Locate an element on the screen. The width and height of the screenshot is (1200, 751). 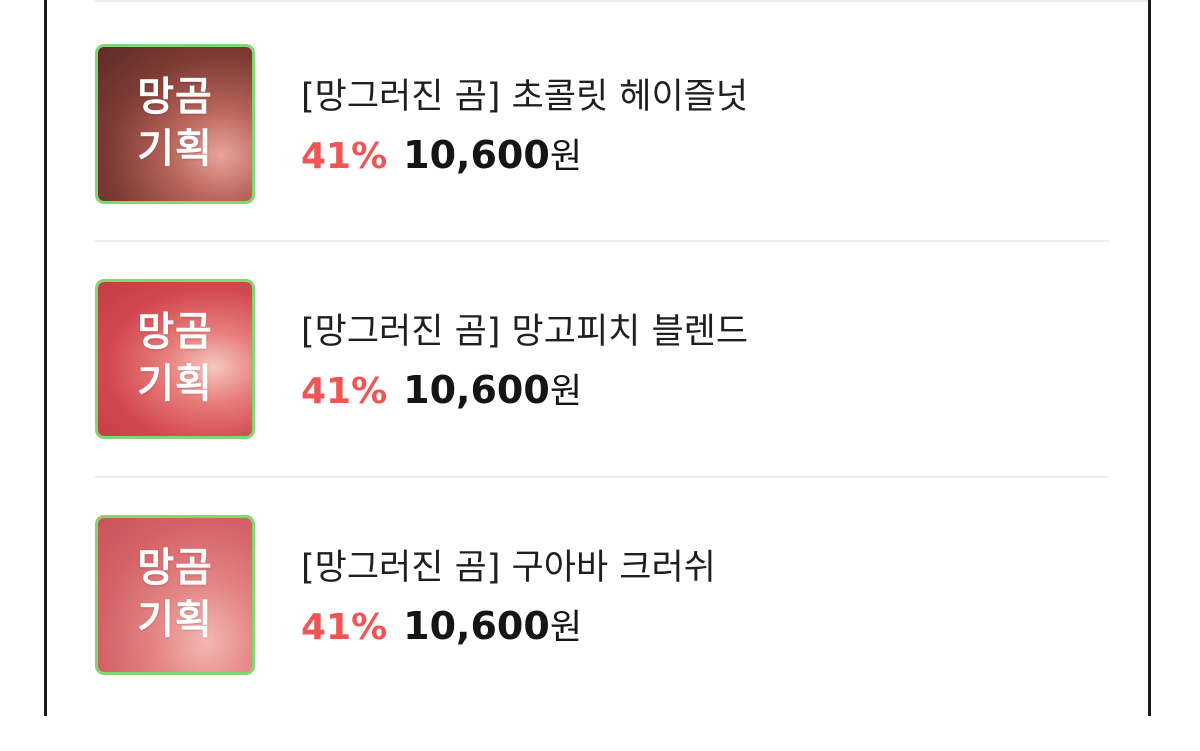
product-title: [망그러진 곰] 망고피치 블렌드 is located at coordinates (524, 328).